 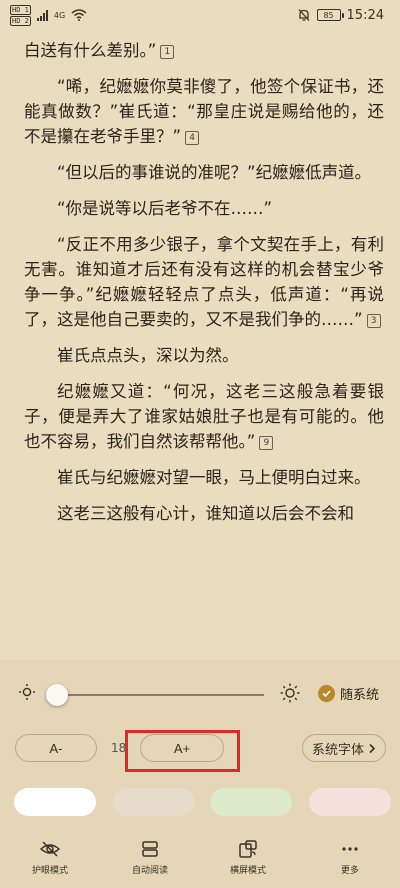 What do you see at coordinates (247, 871) in the screenshot?
I see `nav-label: 横屏模式` at bounding box center [247, 871].